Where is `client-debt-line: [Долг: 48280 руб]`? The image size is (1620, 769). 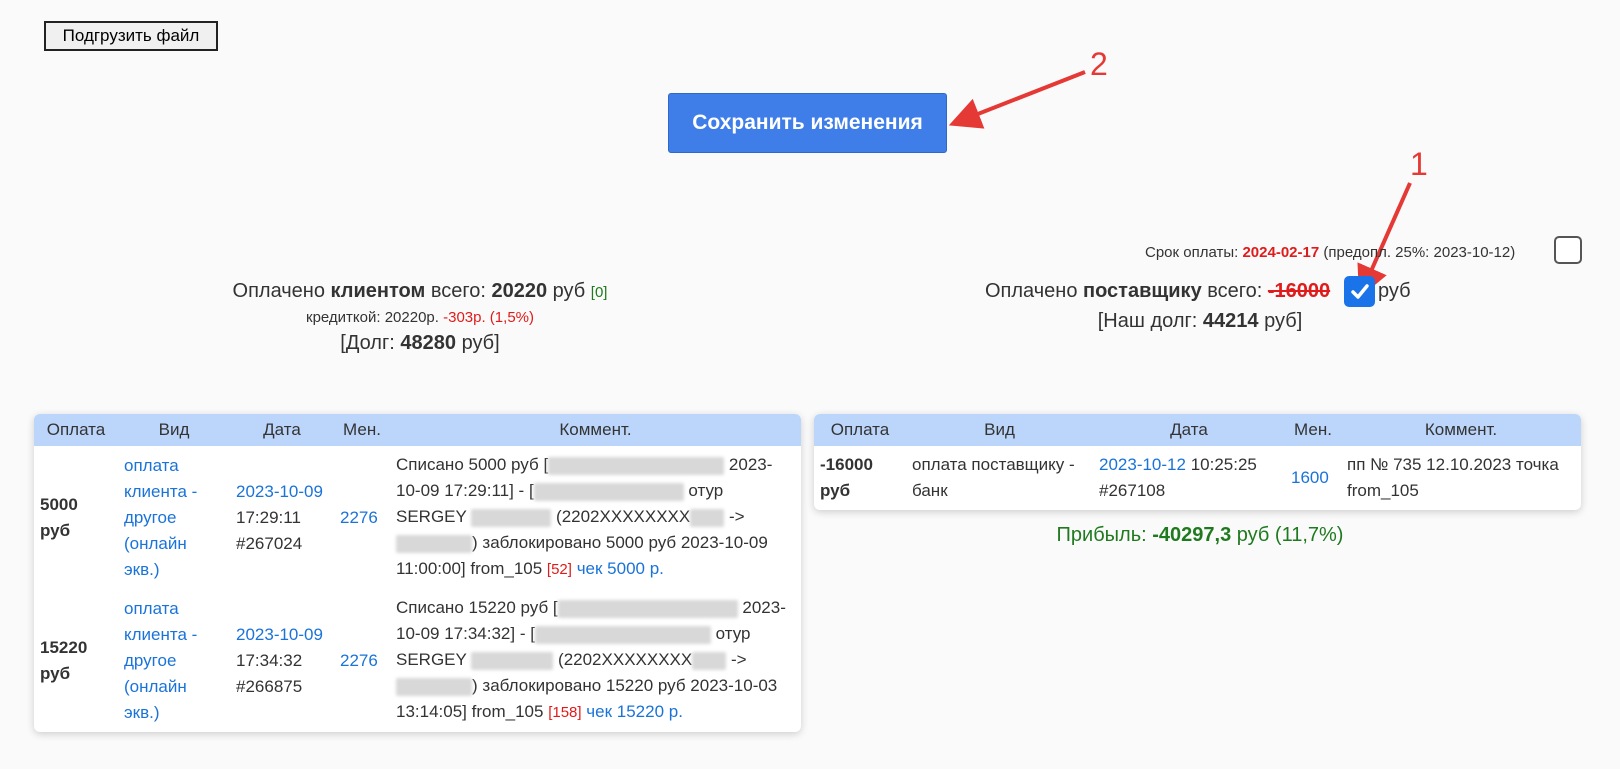
client-debt-line: [Долг: 48280 руб] is located at coordinates (420, 343).